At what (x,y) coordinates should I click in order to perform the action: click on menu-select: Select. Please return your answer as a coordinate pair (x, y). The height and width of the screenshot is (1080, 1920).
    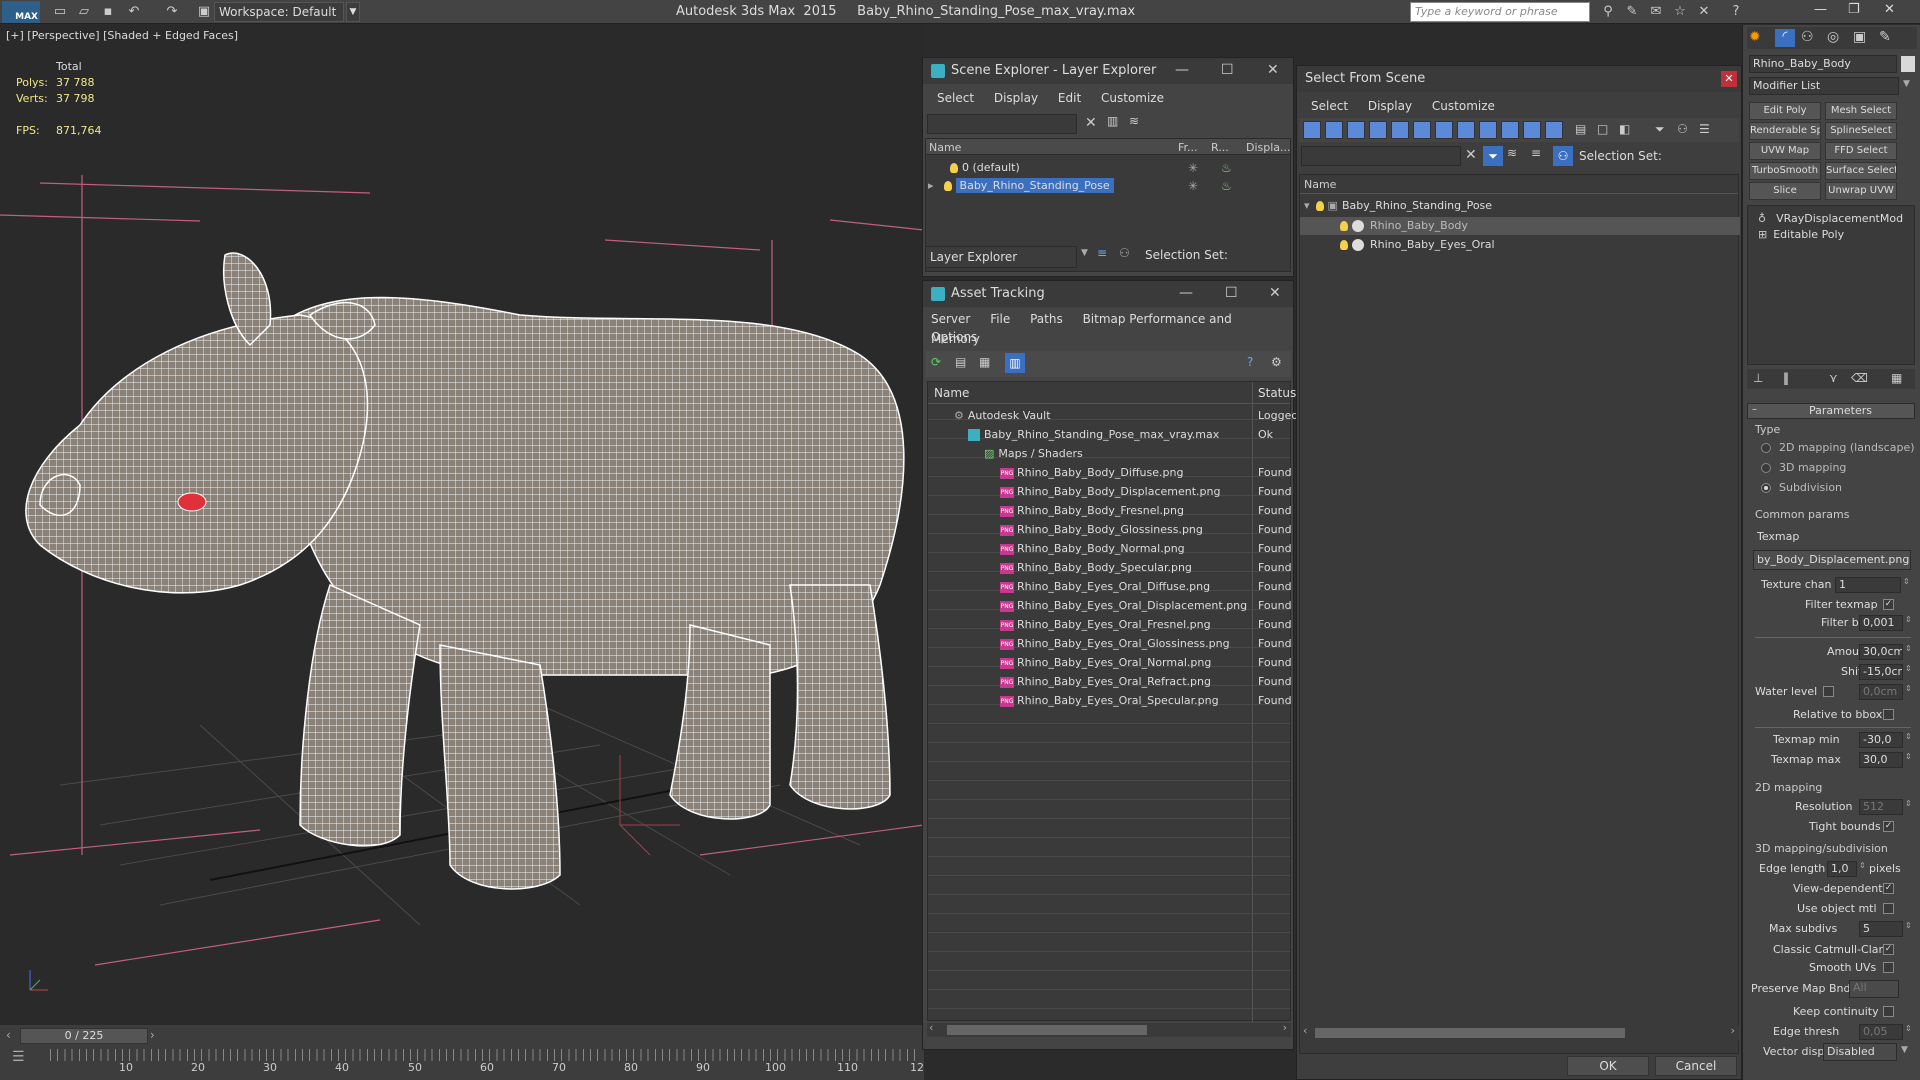
    Looking at the image, I should click on (1329, 106).